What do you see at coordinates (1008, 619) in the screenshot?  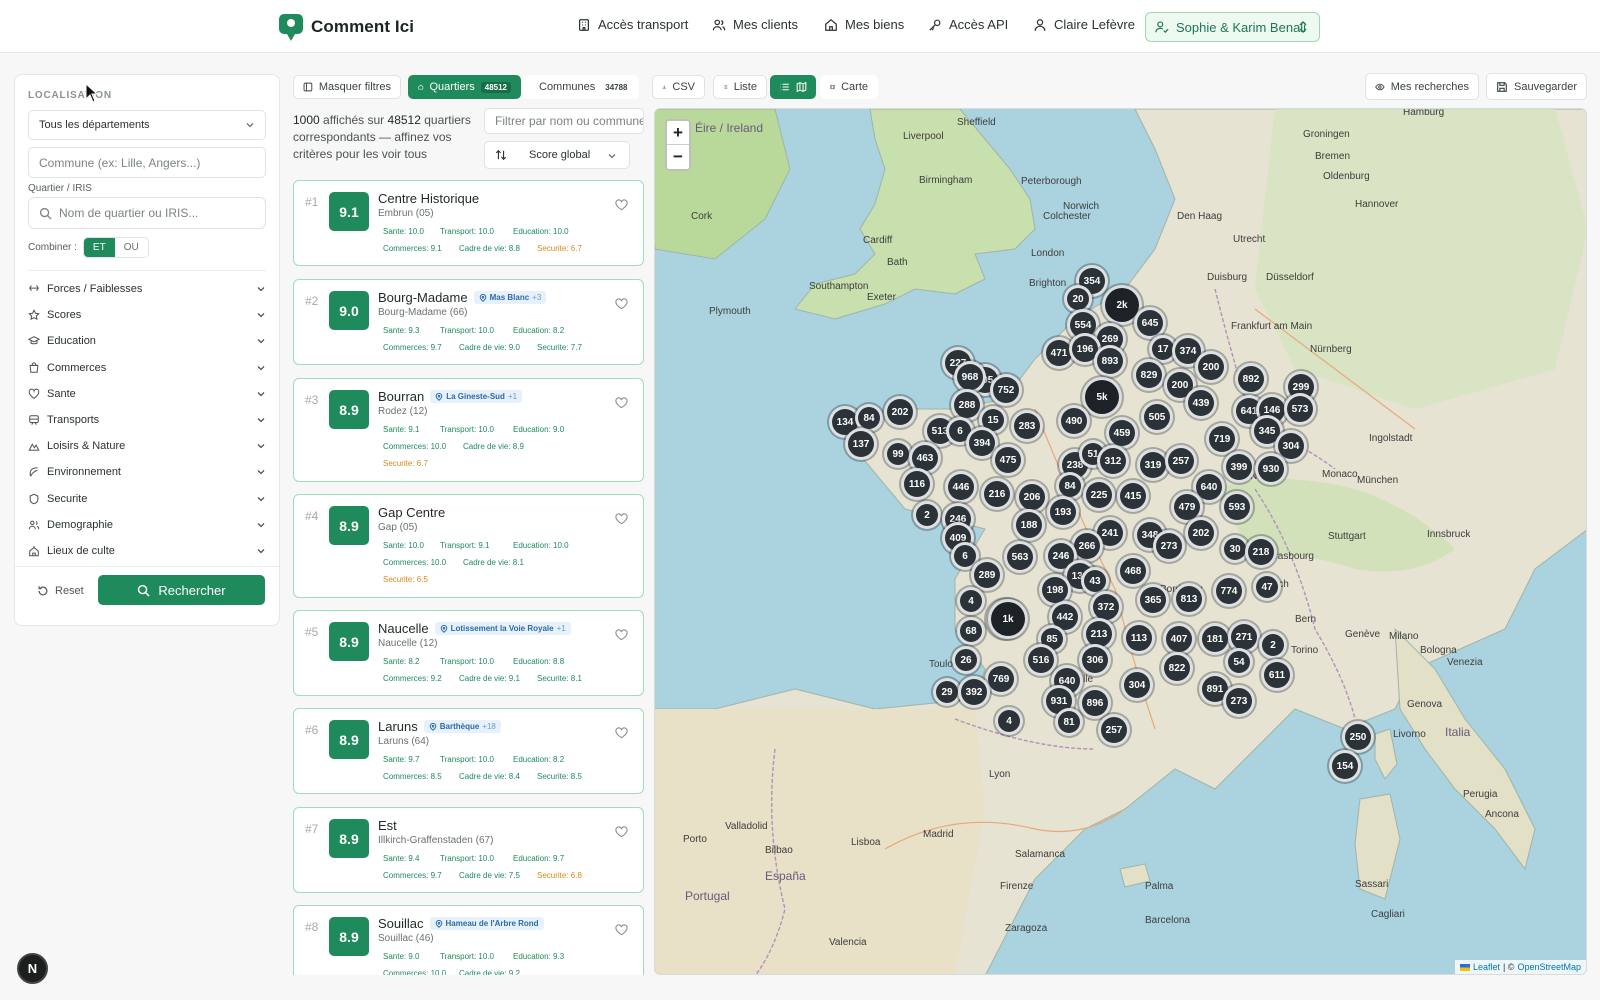 I see `map-cluster-marker: 1k` at bounding box center [1008, 619].